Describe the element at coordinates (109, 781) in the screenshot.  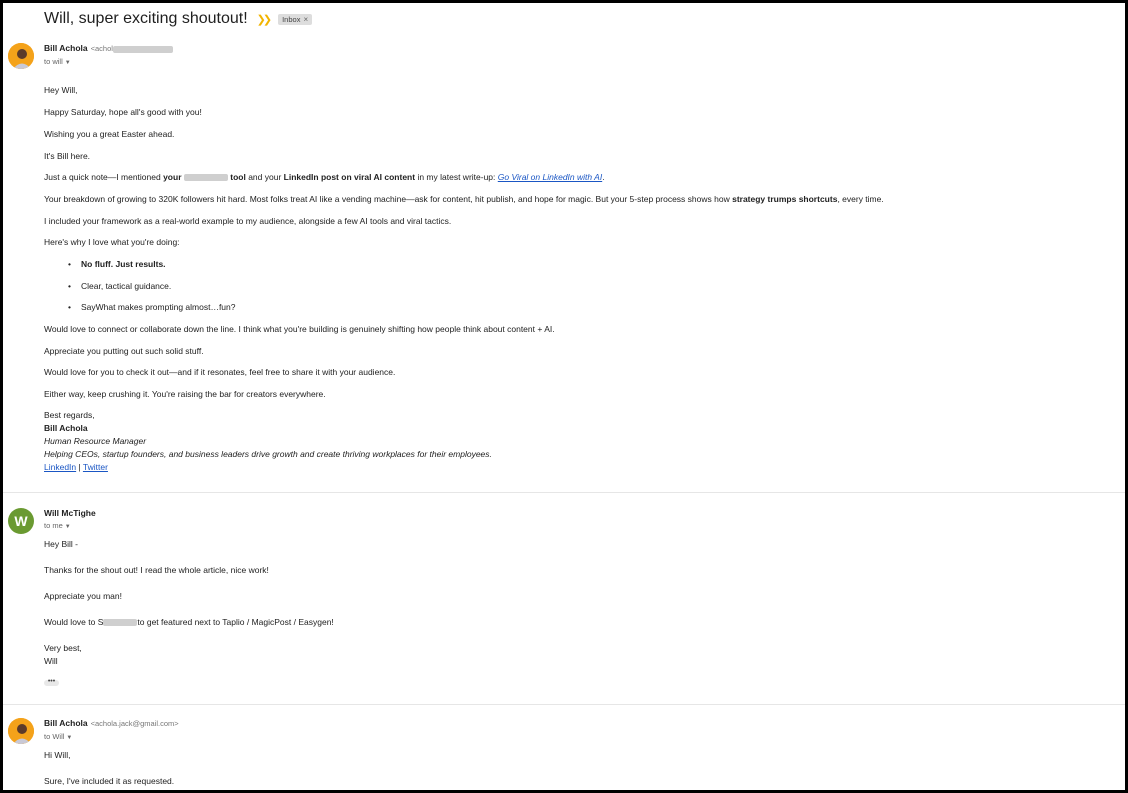
I see `body-line: Sure, I've included it as requested.` at that location.